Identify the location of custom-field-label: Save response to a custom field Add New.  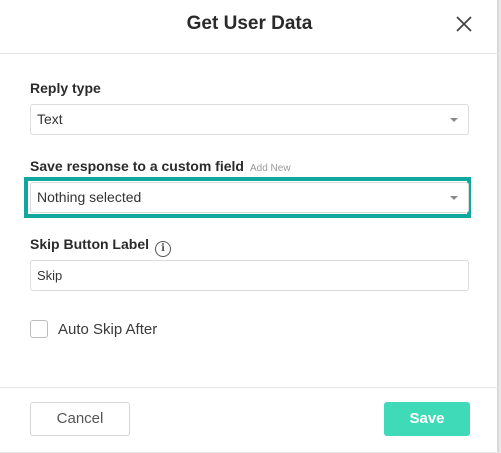
(160, 166).